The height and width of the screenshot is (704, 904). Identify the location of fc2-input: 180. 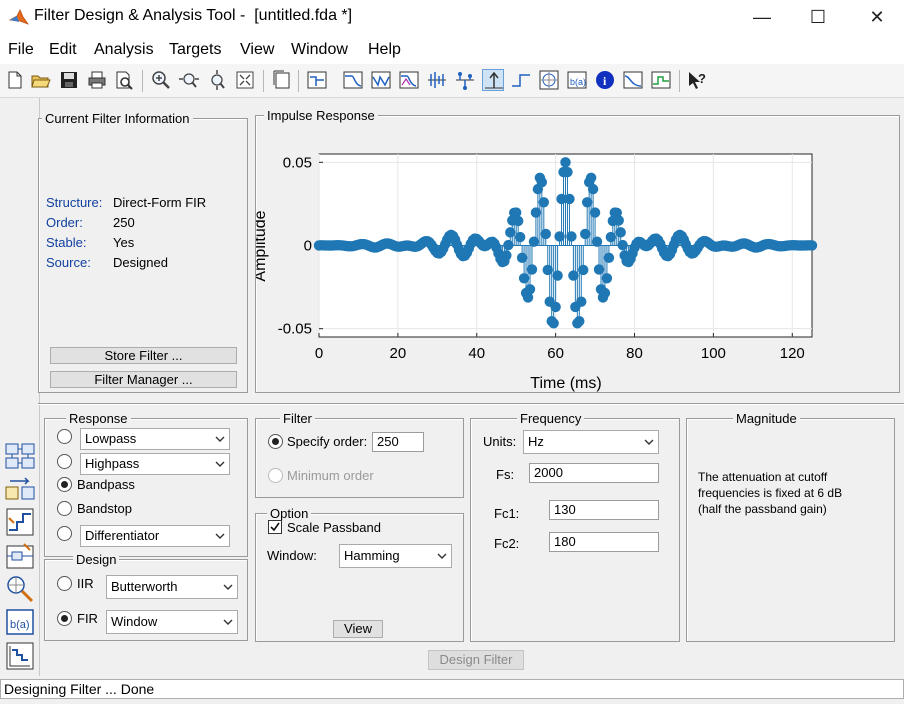
(604, 542).